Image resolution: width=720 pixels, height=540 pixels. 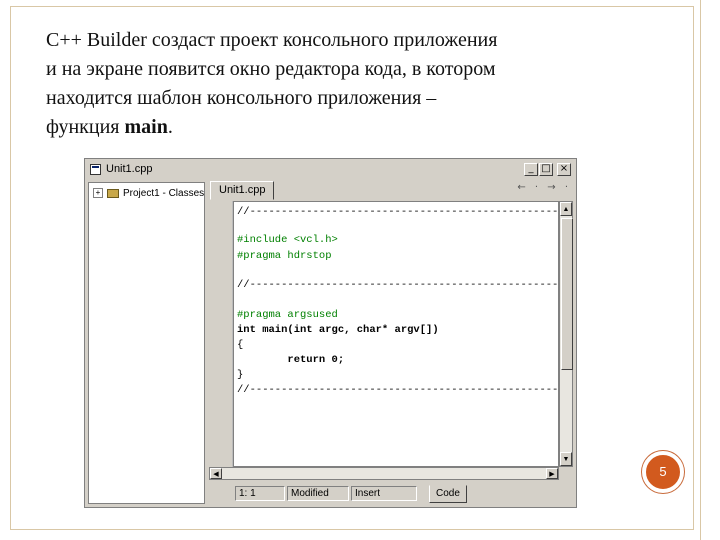 I want to click on status-bar: 1: 1 Modified Insert Code, so click(x=392, y=494).